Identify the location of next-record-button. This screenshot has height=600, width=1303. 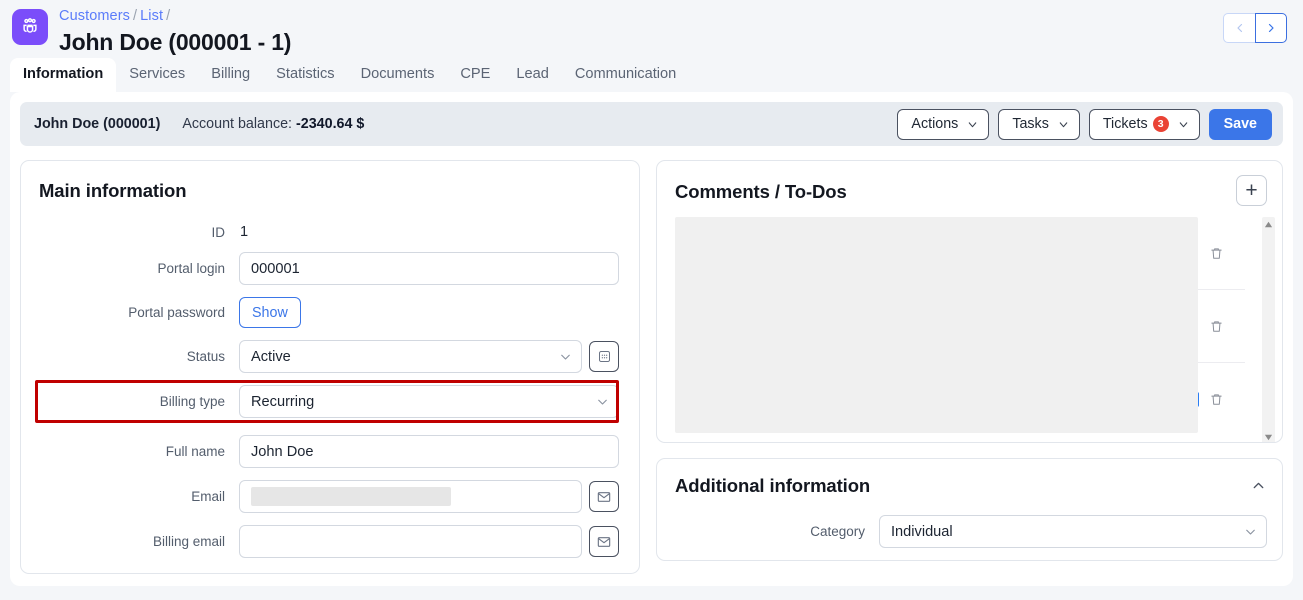
(1271, 28).